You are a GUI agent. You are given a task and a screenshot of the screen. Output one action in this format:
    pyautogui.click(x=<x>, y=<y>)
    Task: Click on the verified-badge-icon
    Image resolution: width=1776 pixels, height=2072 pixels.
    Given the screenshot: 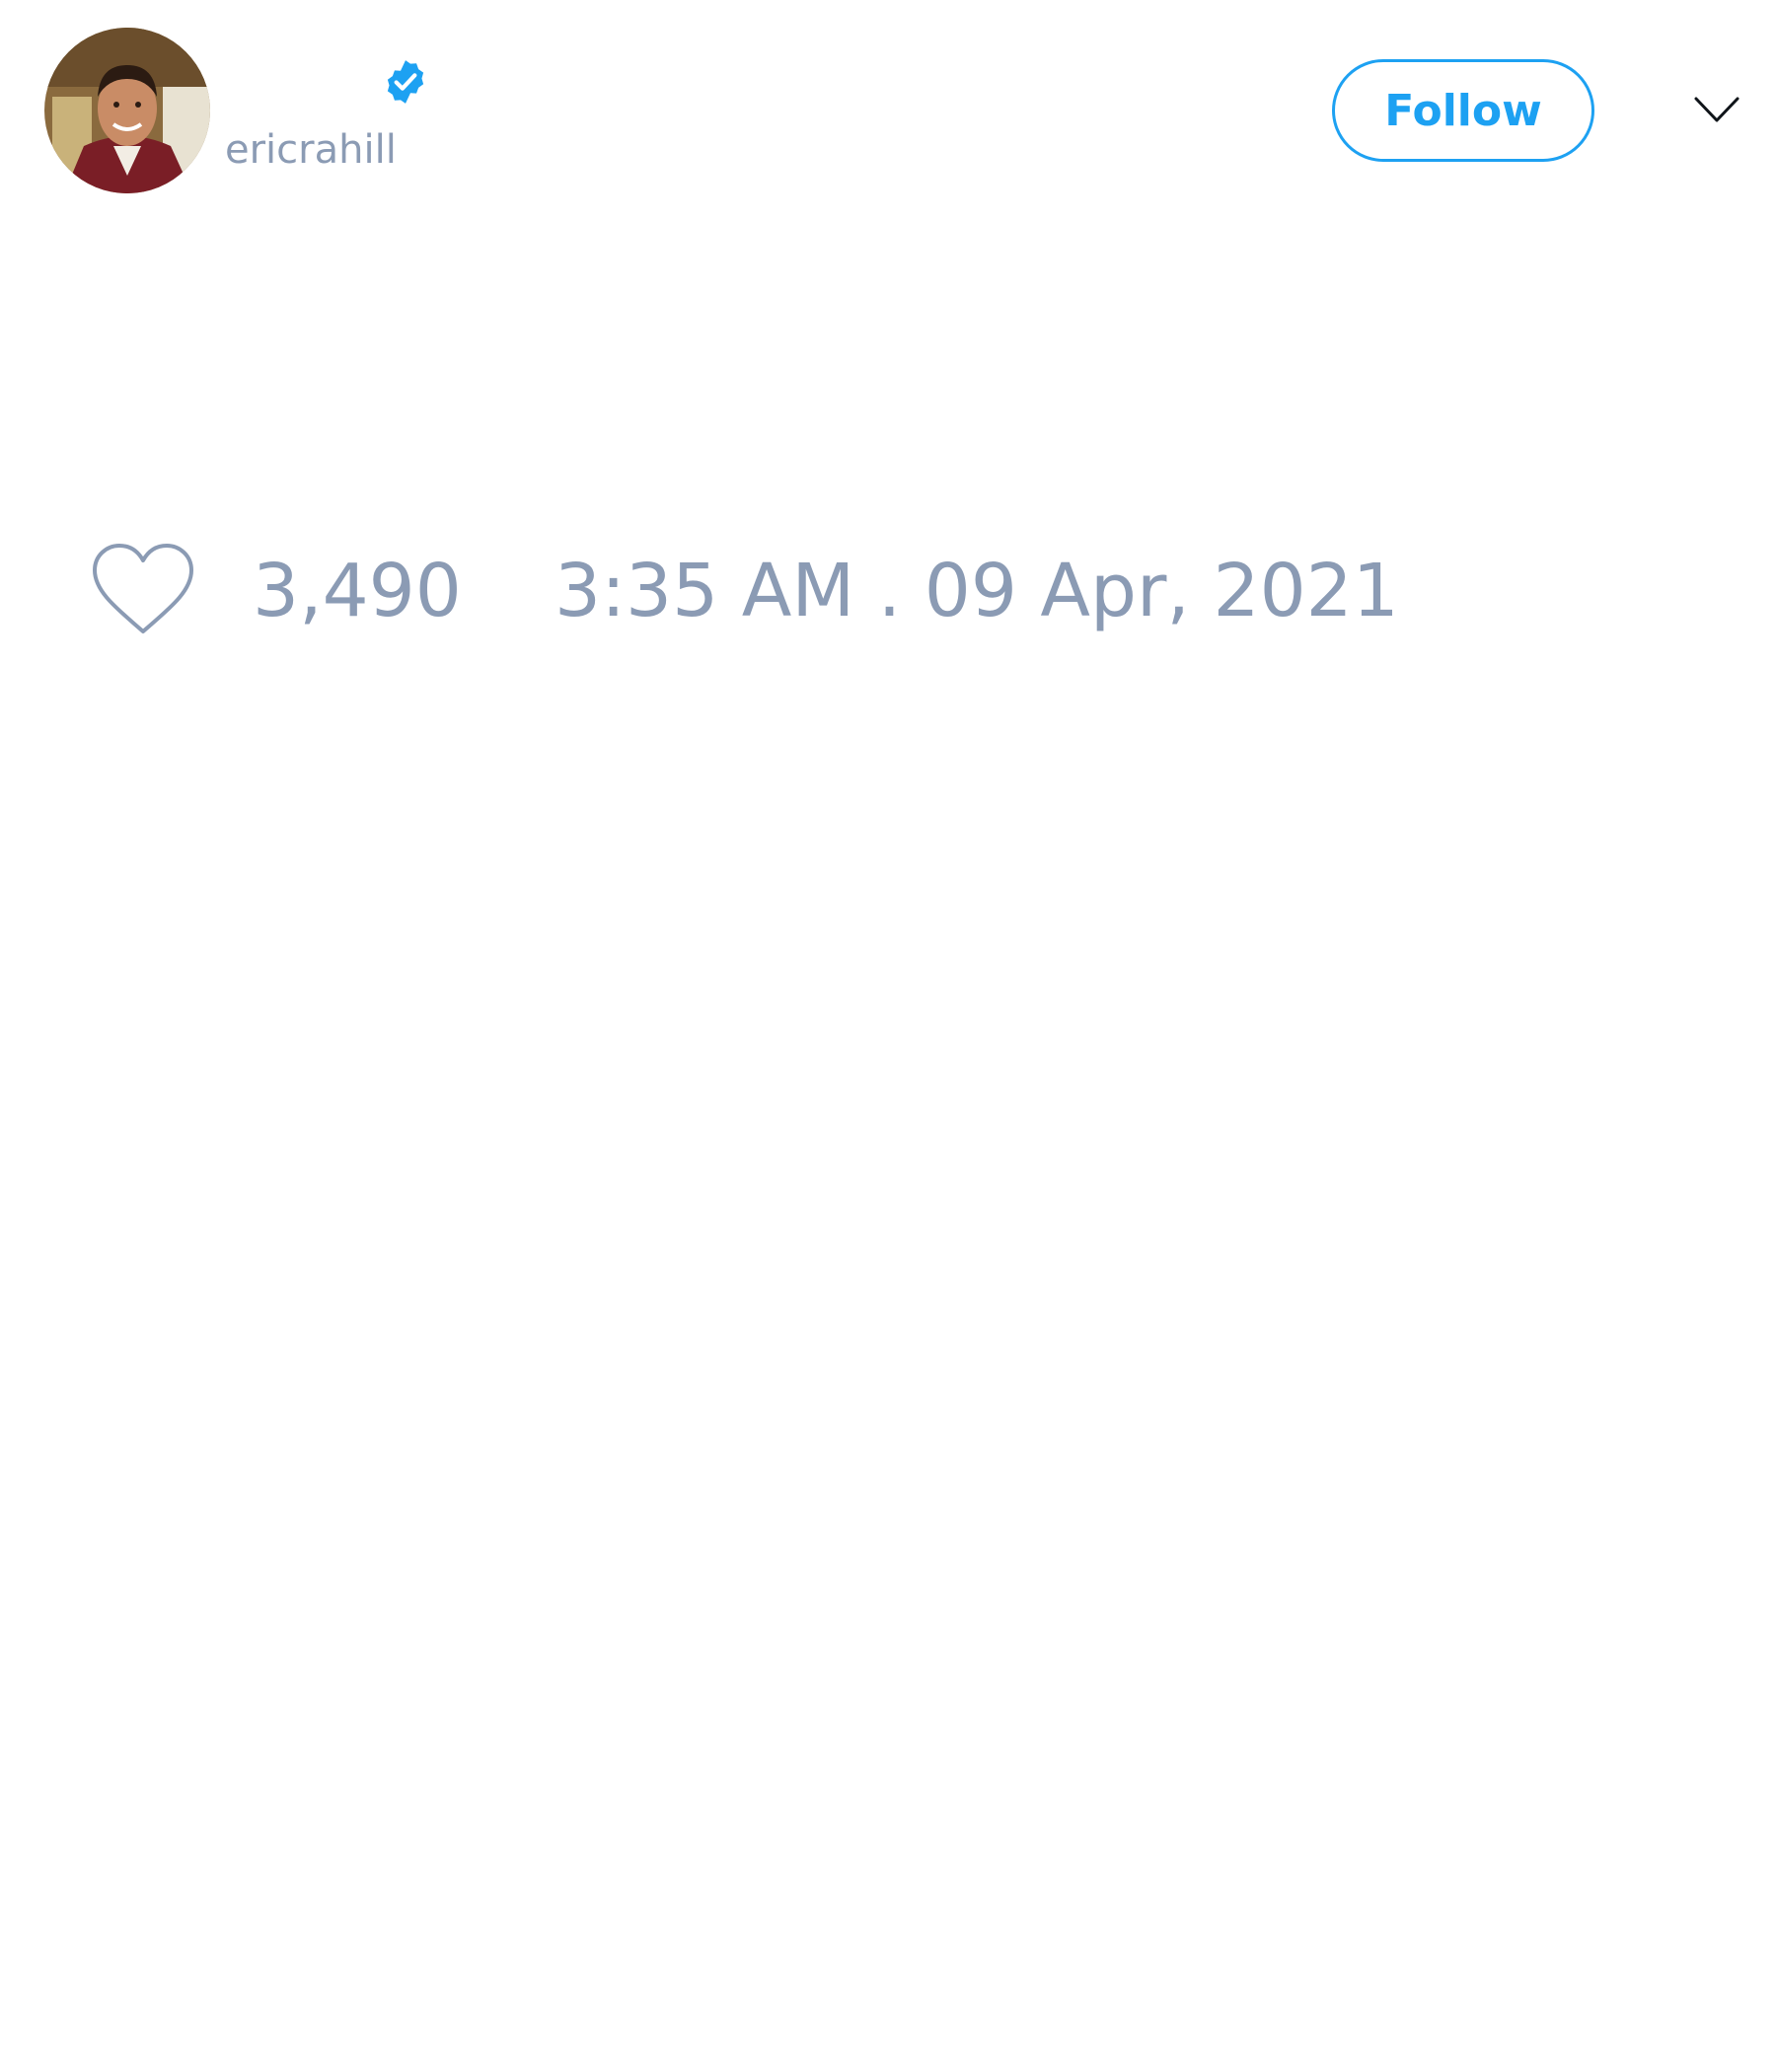 What is the action you would take?
    pyautogui.click(x=405, y=82)
    